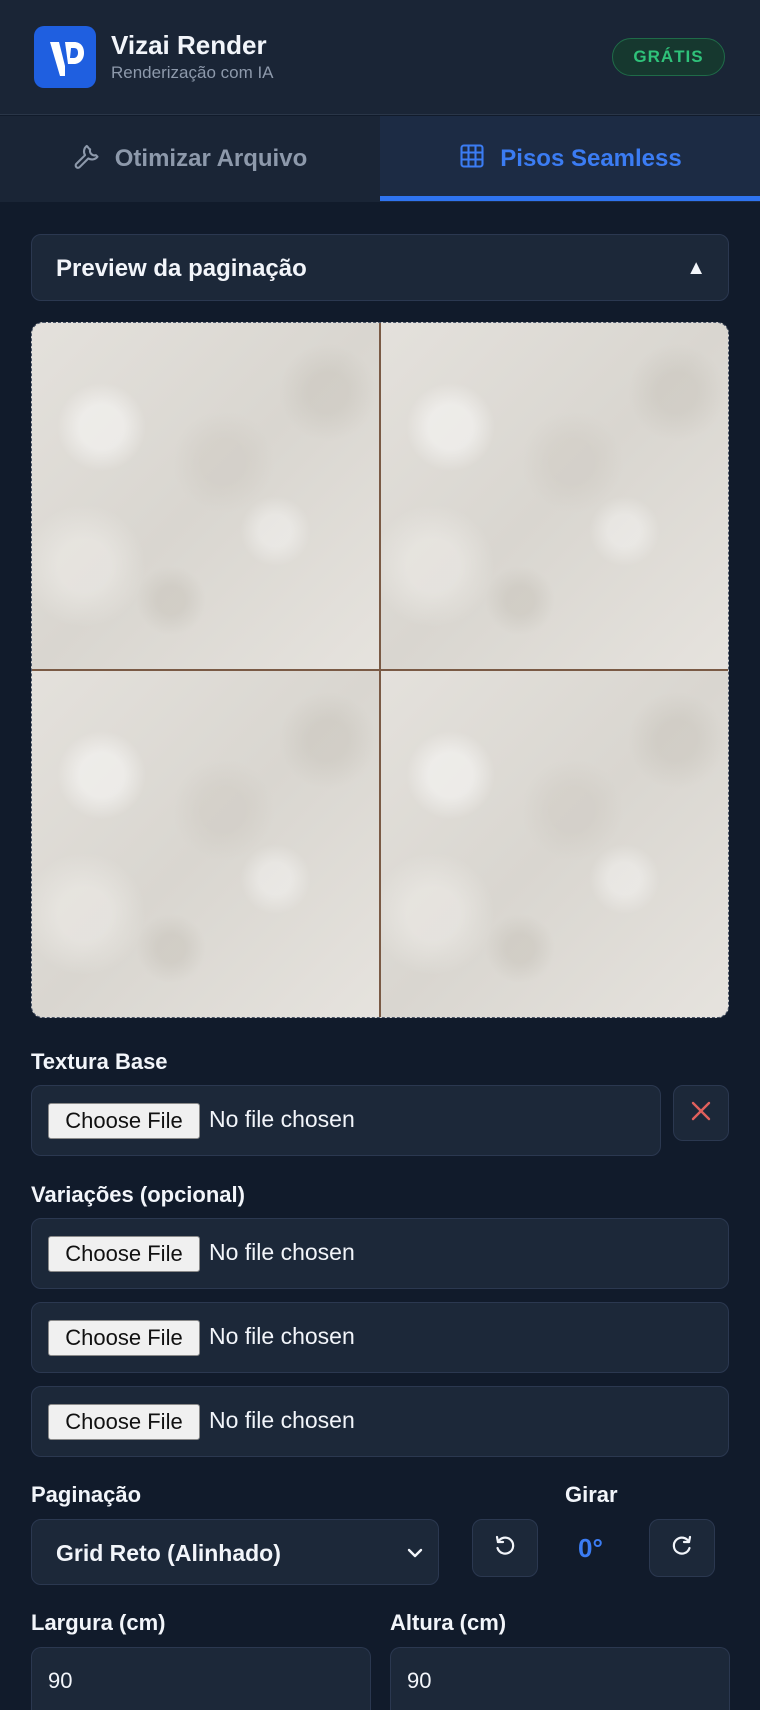 The image size is (760, 1710). I want to click on height-input: 90, so click(560, 1678).